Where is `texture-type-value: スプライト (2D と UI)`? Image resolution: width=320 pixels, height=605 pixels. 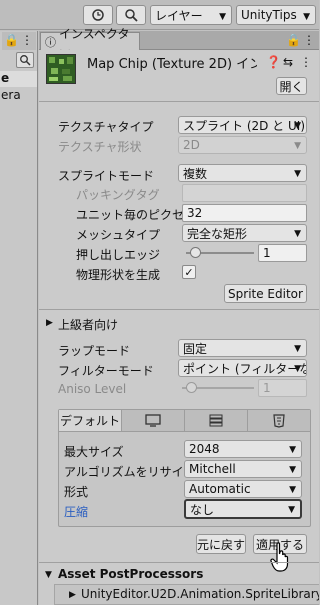 texture-type-value: スプライト (2D と UI) is located at coordinates (244, 125).